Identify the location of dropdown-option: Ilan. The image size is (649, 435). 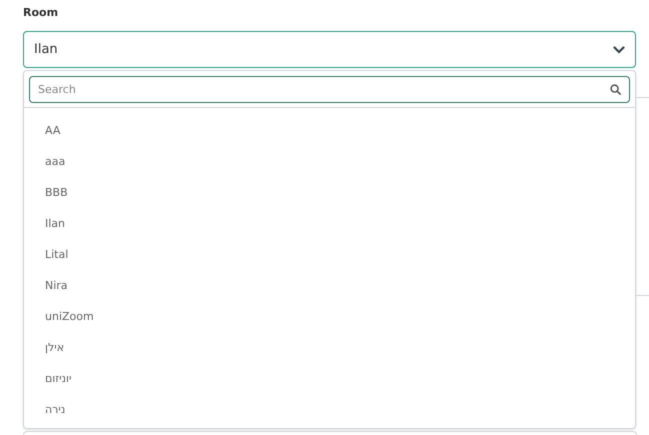
(329, 224).